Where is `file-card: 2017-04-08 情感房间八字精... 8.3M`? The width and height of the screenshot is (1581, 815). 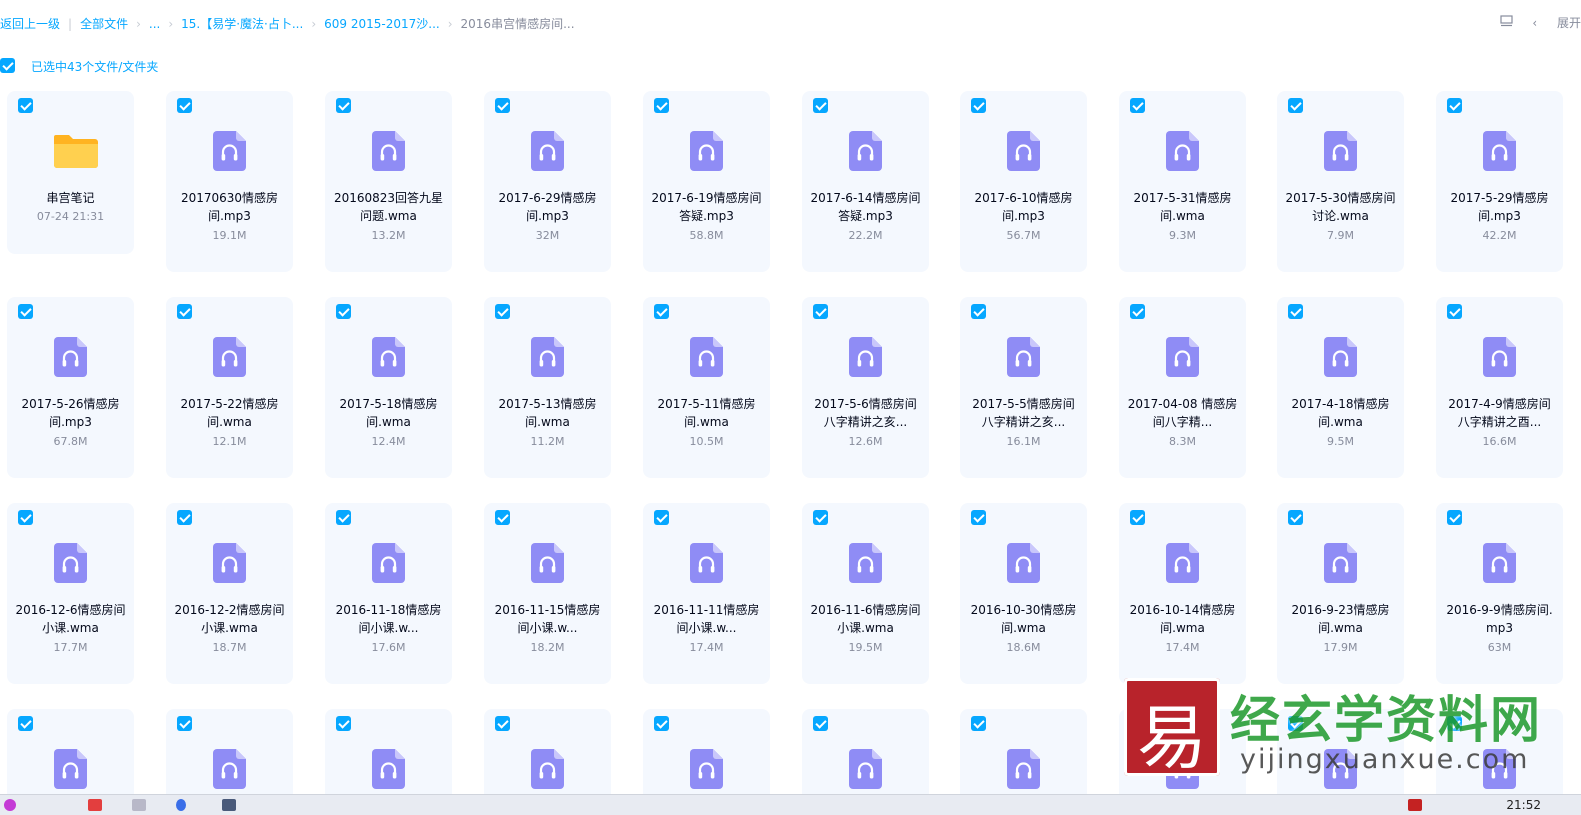 file-card: 2017-04-08 情感房间八字精... 8.3M is located at coordinates (1182, 387).